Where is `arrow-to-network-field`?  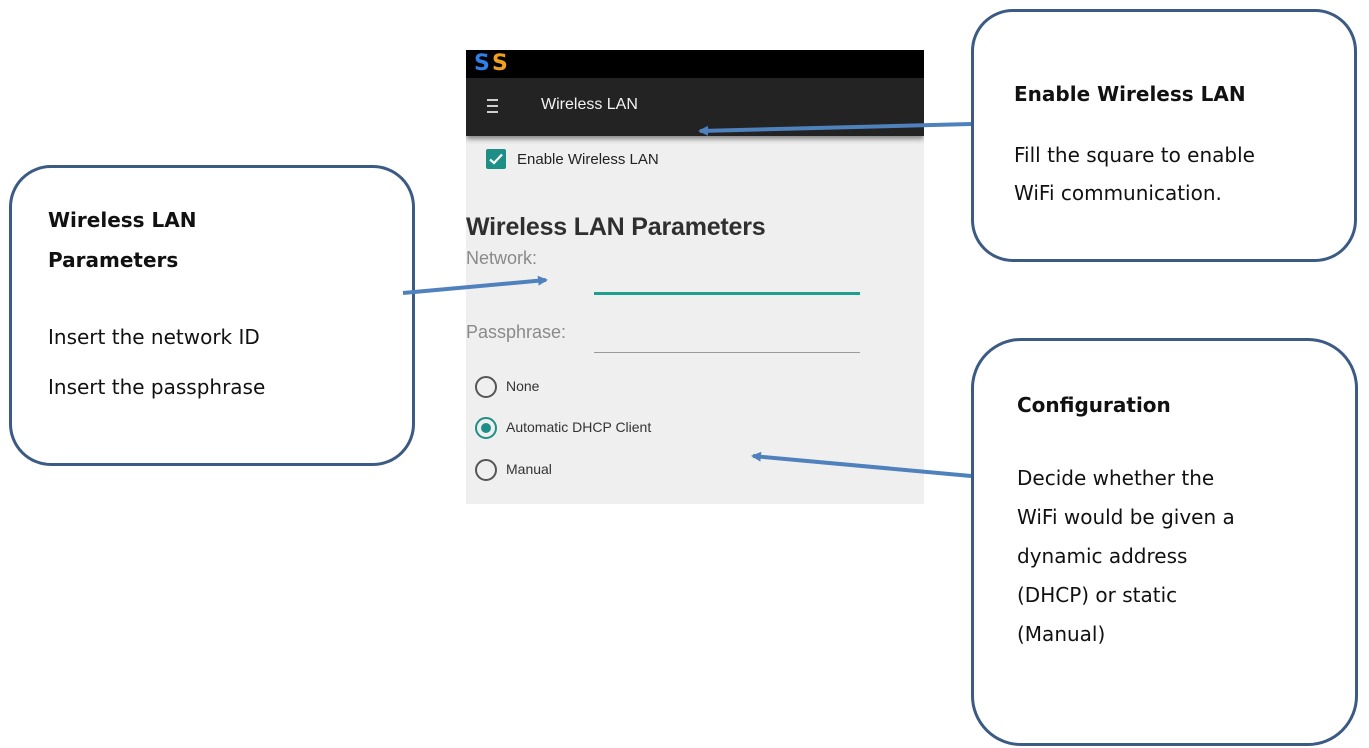
arrow-to-network-field is located at coordinates (475, 285).